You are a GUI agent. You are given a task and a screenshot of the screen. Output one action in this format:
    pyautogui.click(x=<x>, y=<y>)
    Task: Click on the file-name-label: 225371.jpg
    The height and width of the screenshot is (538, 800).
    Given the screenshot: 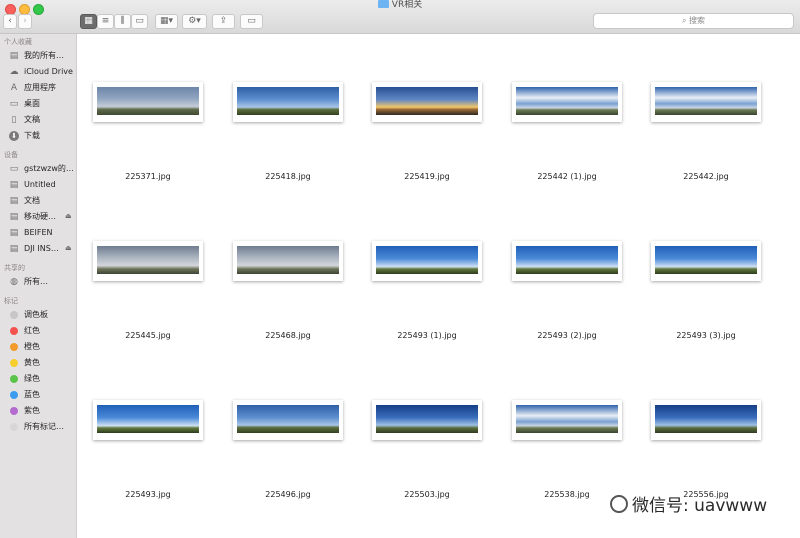 What is the action you would take?
    pyautogui.click(x=148, y=176)
    